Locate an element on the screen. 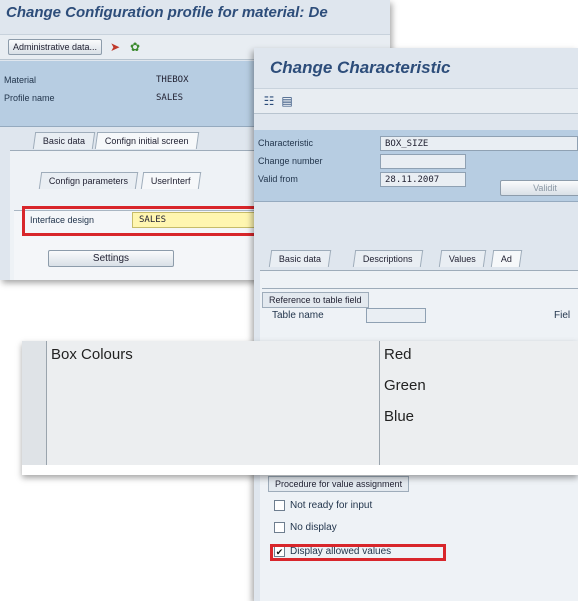 This screenshot has width=578, height=601. table-name-field is located at coordinates (396, 315).